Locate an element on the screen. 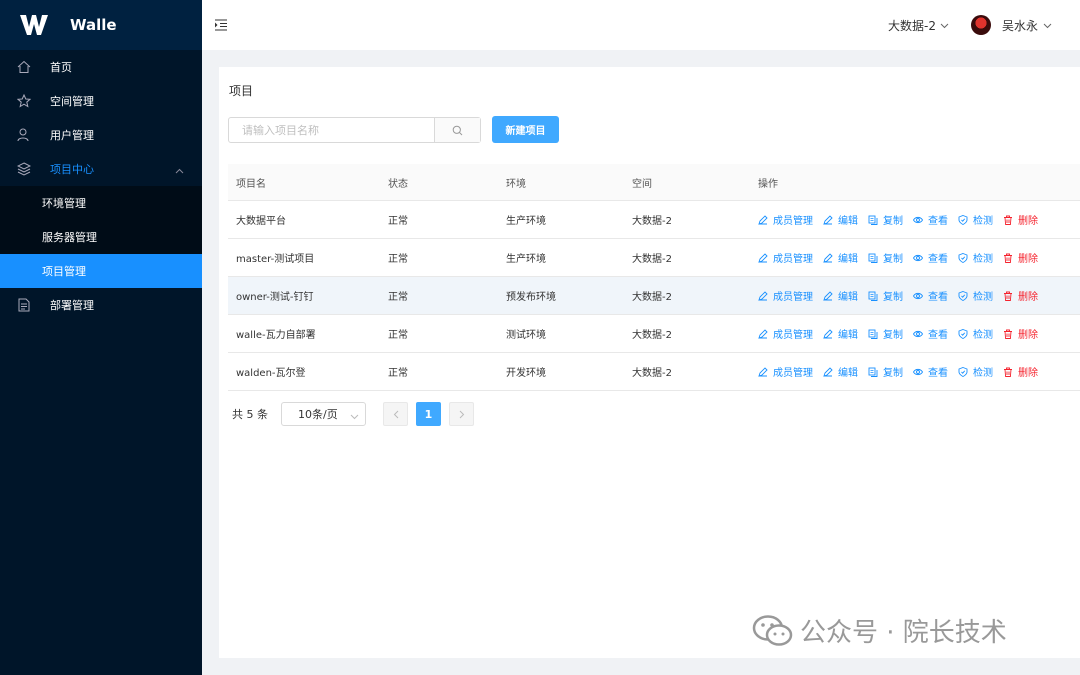  search-button is located at coordinates (457, 130).